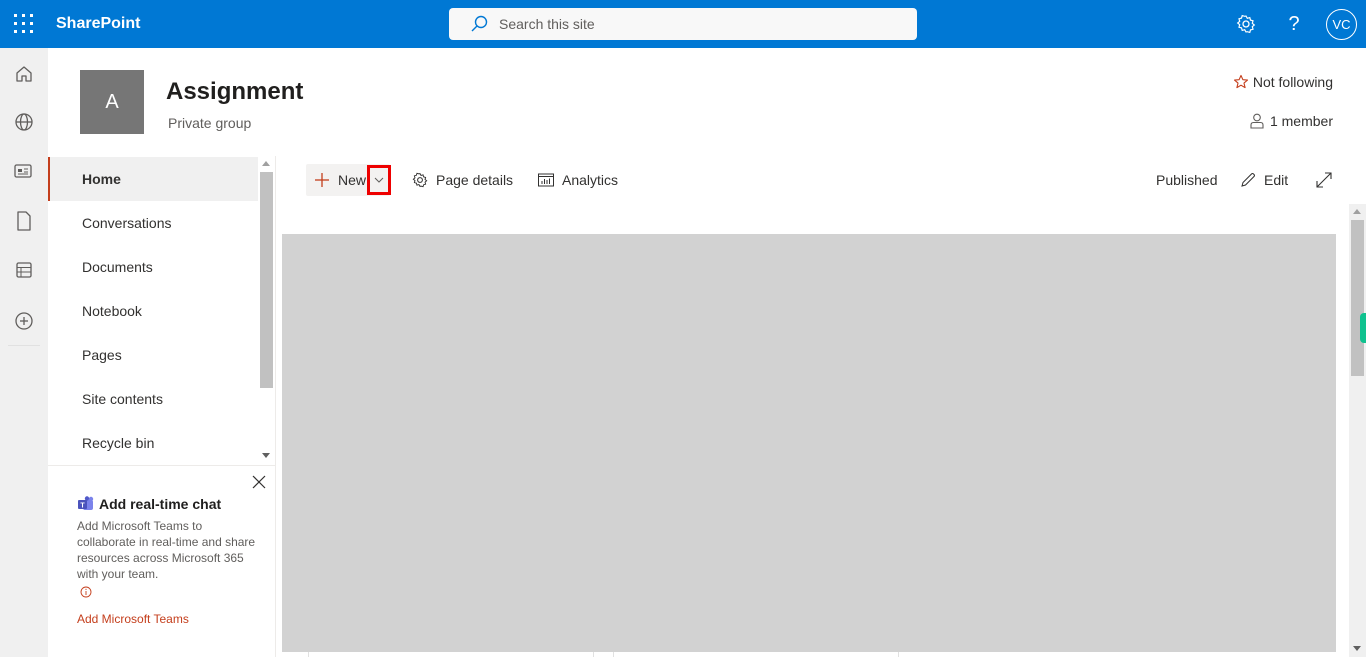 The image size is (1366, 657). Describe the element at coordinates (24, 122) in the screenshot. I see `globe-icon` at that location.